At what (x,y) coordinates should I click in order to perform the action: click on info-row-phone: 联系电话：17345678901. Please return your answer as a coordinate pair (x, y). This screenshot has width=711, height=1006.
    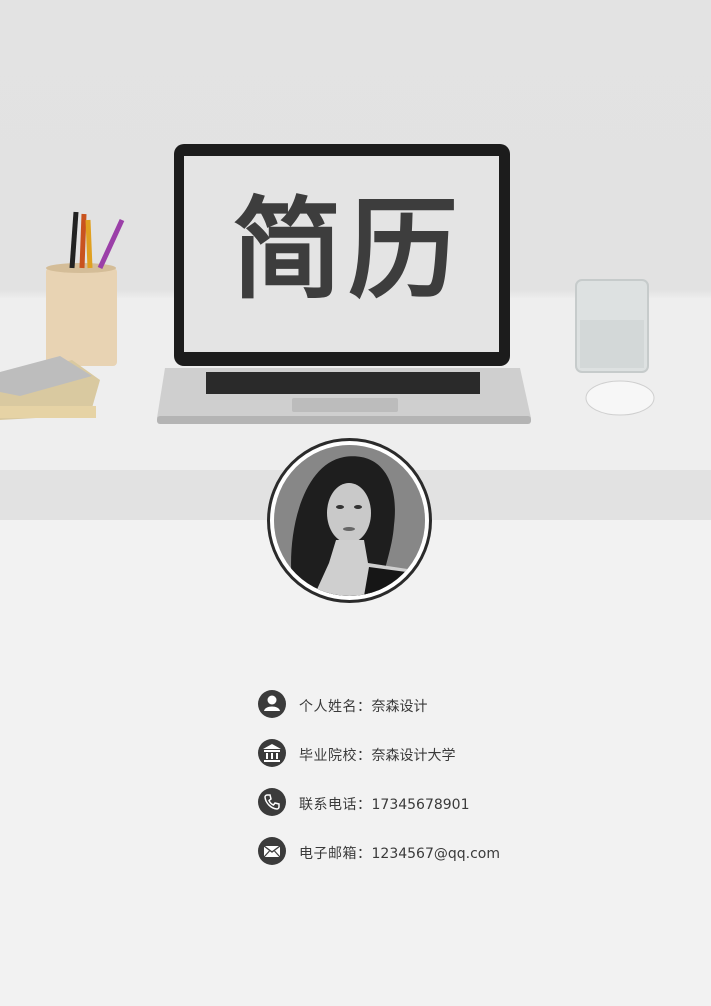
    Looking at the image, I should click on (416, 812).